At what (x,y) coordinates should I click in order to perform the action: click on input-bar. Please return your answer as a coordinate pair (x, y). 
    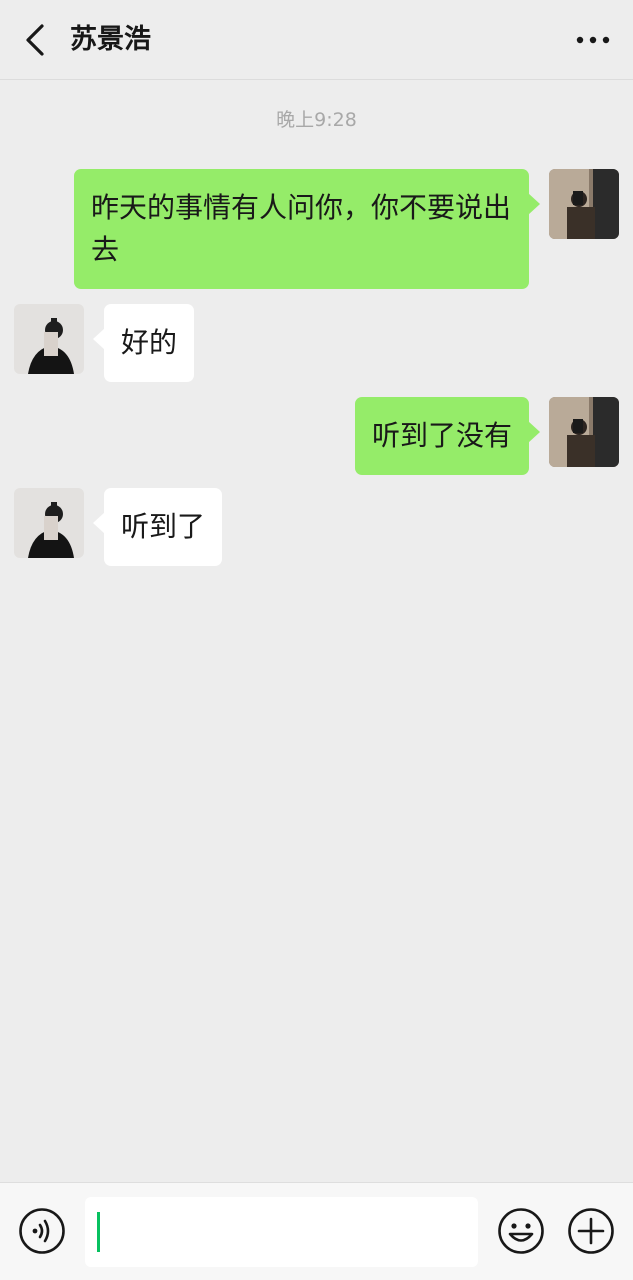
    Looking at the image, I should click on (316, 1231).